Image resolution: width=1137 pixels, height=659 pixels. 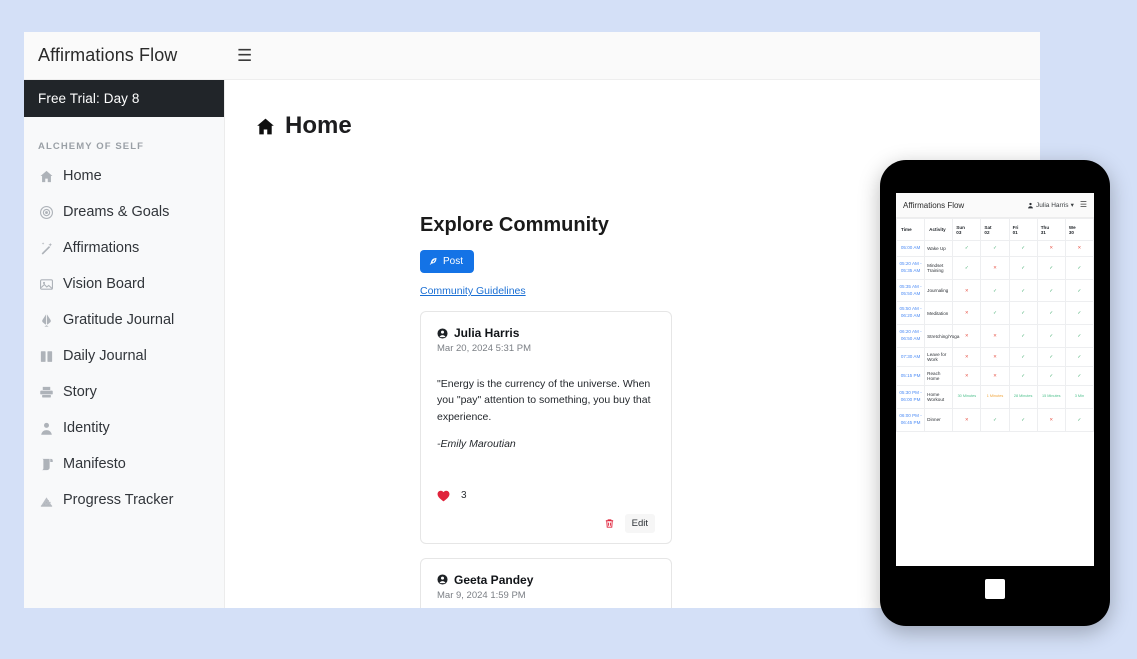 What do you see at coordinates (911, 290) in the screenshot?
I see `cell-time: 05:35 AM - 05:50 AM` at bounding box center [911, 290].